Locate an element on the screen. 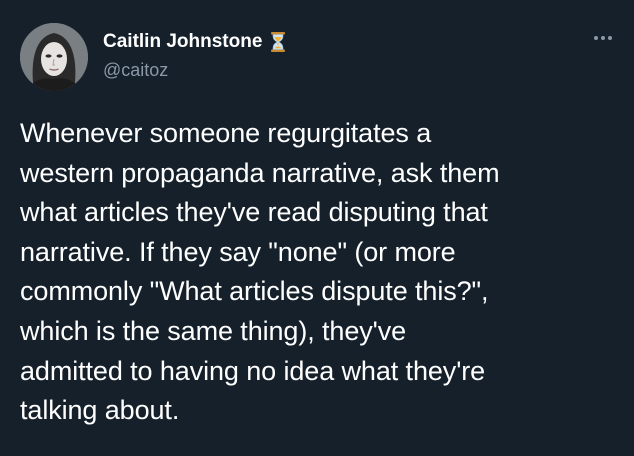 The image size is (634, 456). profile-photo-icon is located at coordinates (54, 57).